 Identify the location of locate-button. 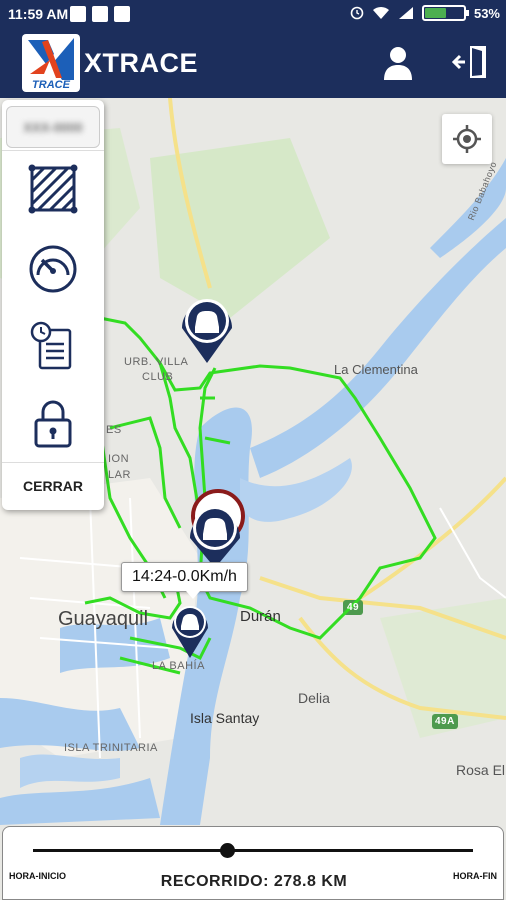
(467, 139).